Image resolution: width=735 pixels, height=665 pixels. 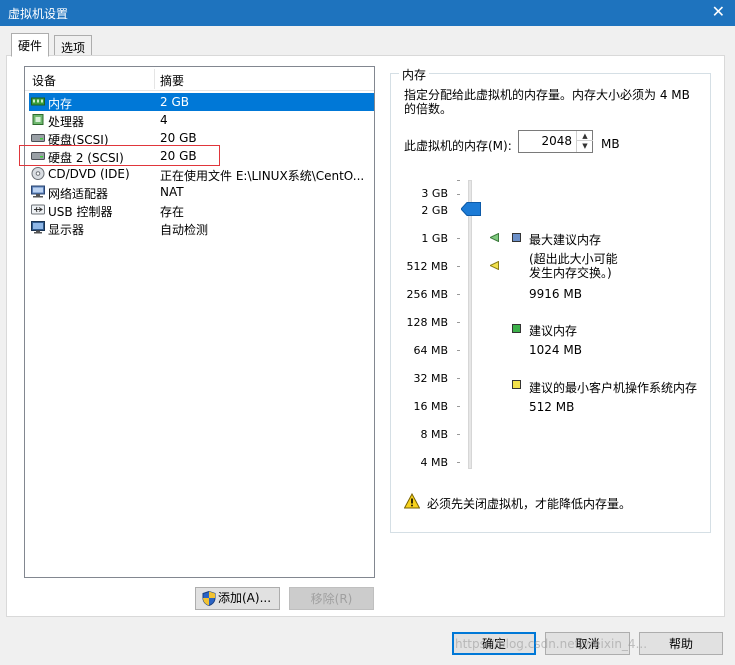 What do you see at coordinates (164, 120) in the screenshot?
I see `device-summary: 4` at bounding box center [164, 120].